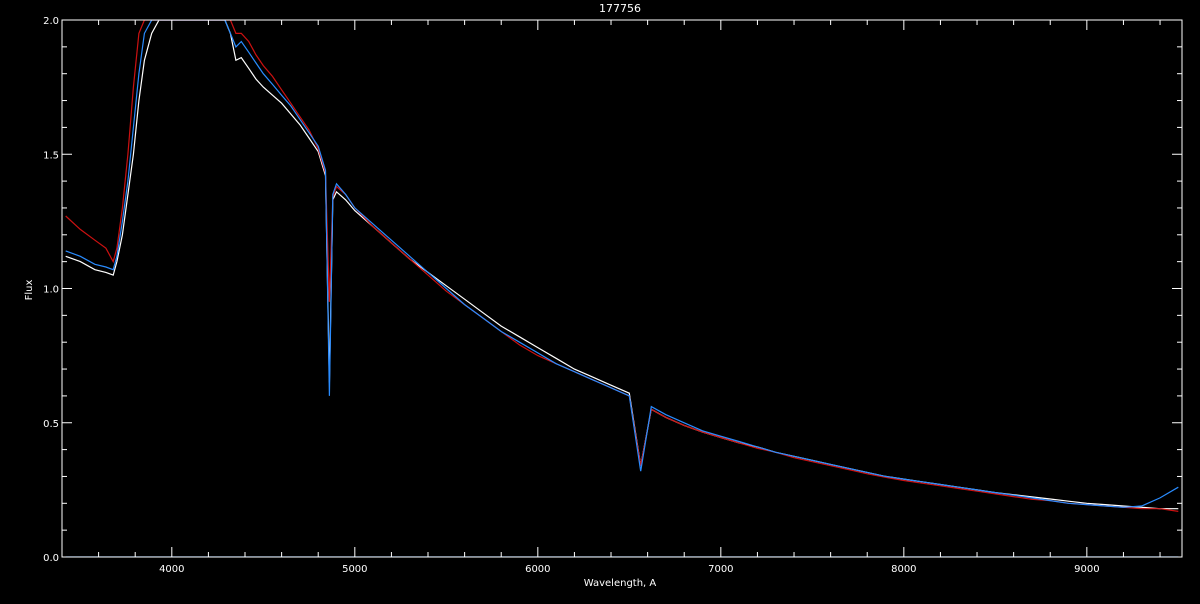  What do you see at coordinates (903, 569) in the screenshot?
I see `x-tick-label: 8000` at bounding box center [903, 569].